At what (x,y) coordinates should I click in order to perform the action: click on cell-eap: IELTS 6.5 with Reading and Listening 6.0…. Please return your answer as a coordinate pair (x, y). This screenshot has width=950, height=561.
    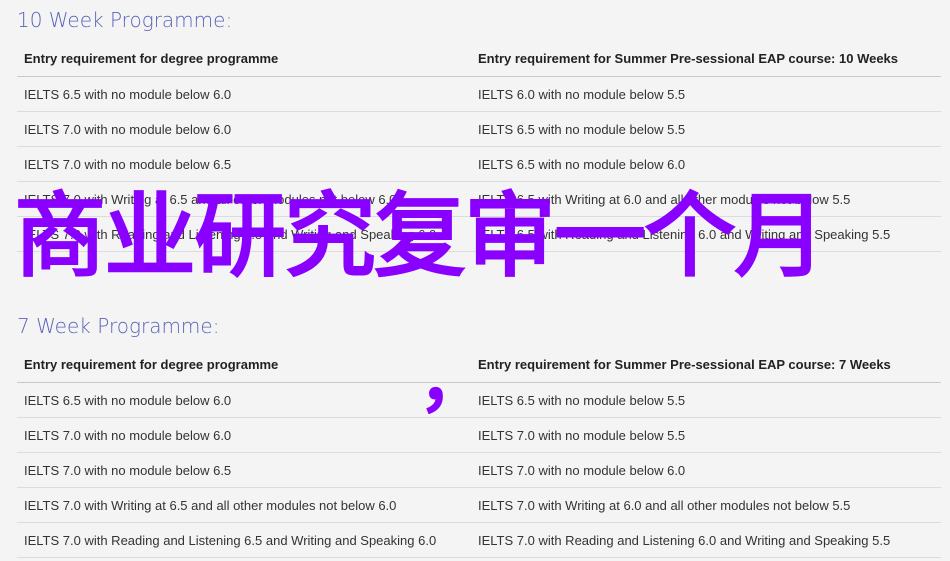
    Looking at the image, I should click on (706, 234).